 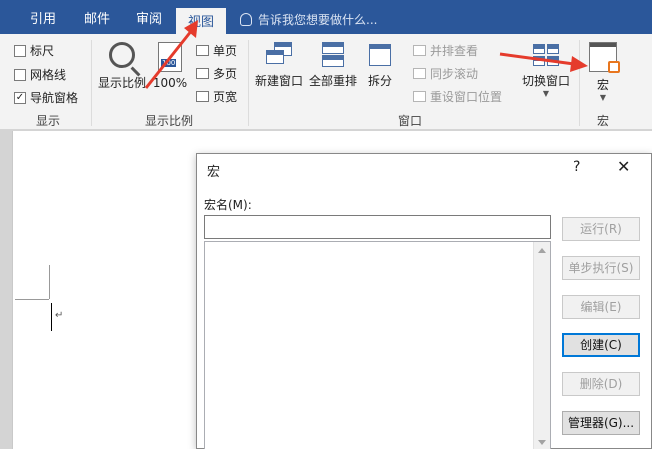 I want to click on list-scrollbar, so click(x=541, y=345).